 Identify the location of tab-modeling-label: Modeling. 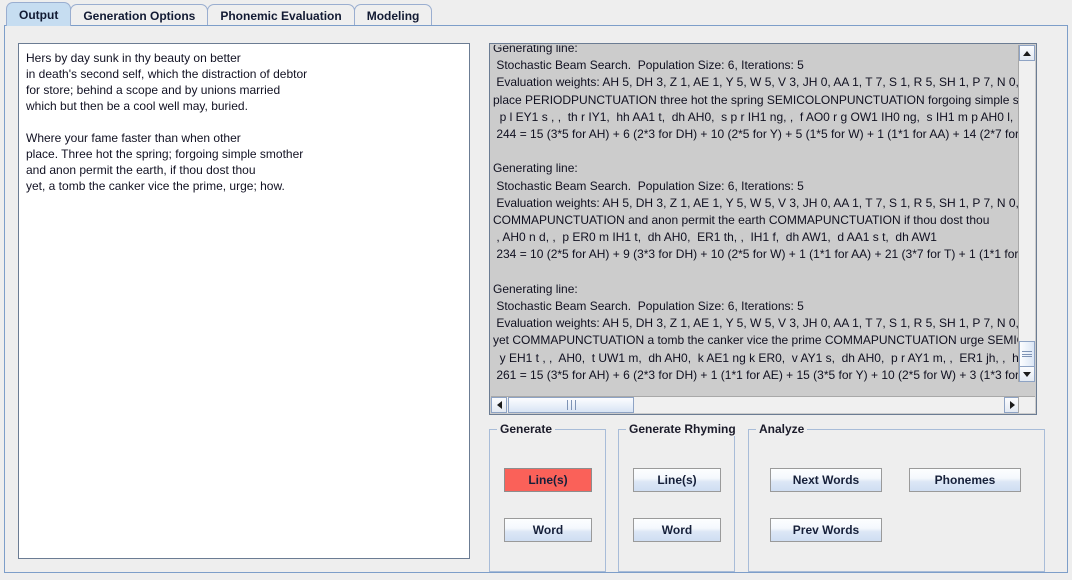
(393, 15).